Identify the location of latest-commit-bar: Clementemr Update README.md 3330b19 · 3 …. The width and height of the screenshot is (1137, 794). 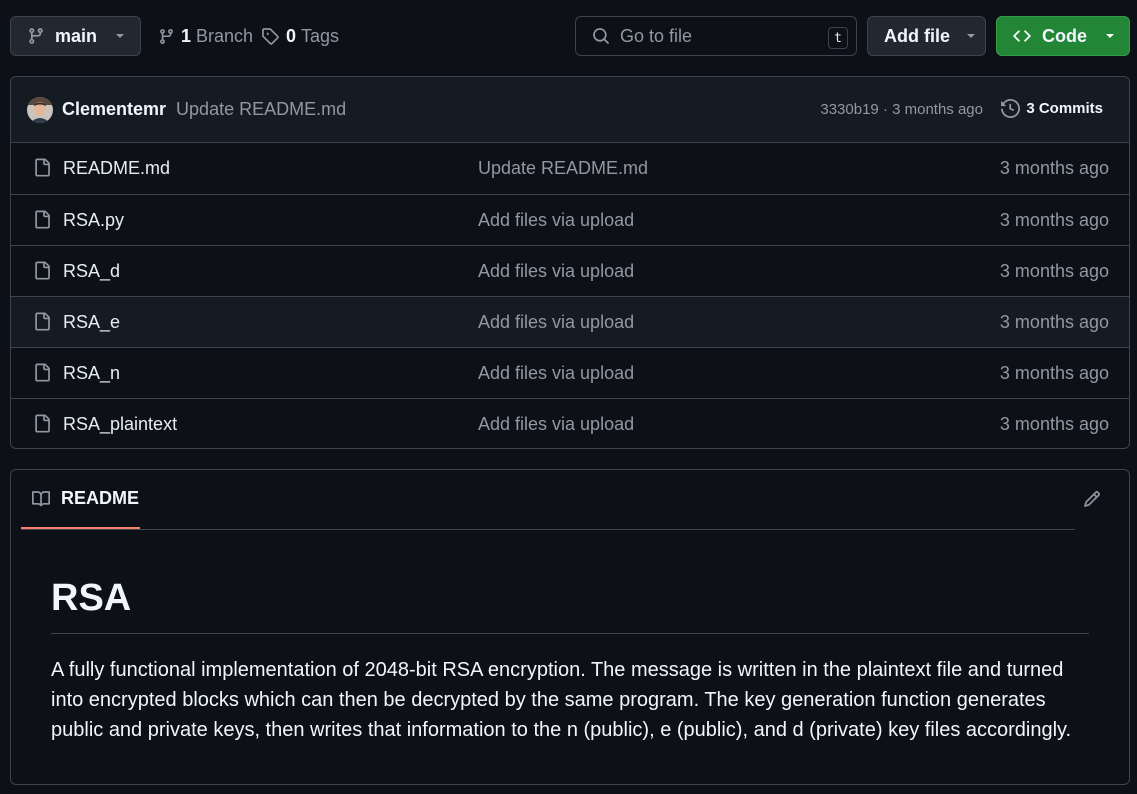
(570, 110).